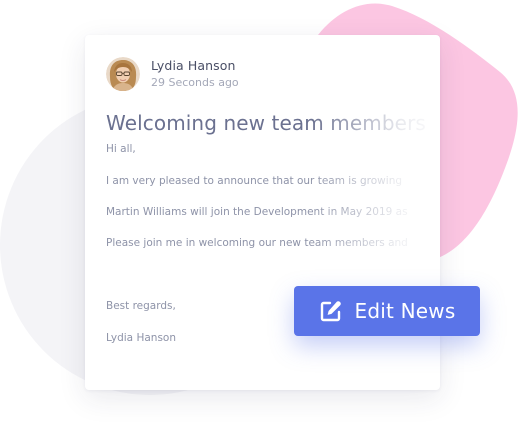  I want to click on author-avatar, so click(123, 74).